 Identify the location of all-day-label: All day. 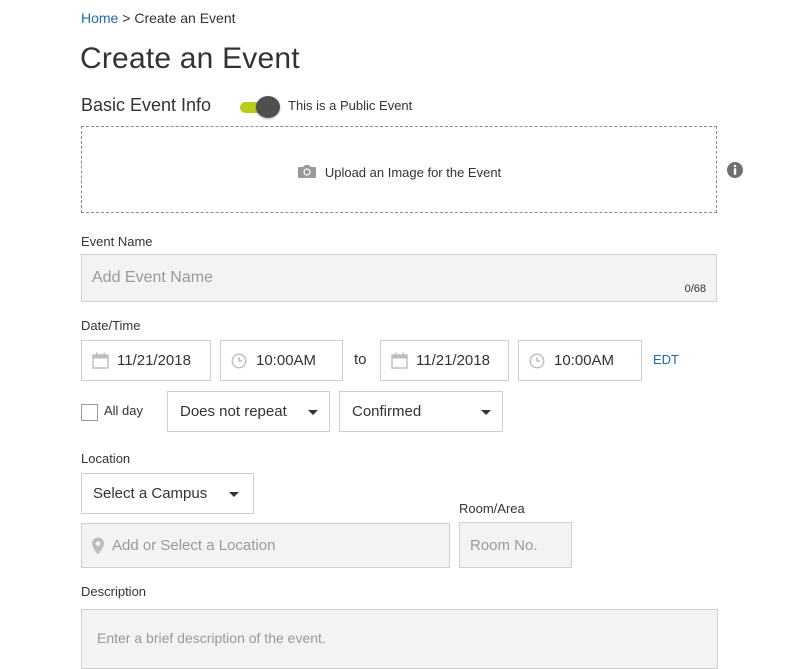
(124, 410).